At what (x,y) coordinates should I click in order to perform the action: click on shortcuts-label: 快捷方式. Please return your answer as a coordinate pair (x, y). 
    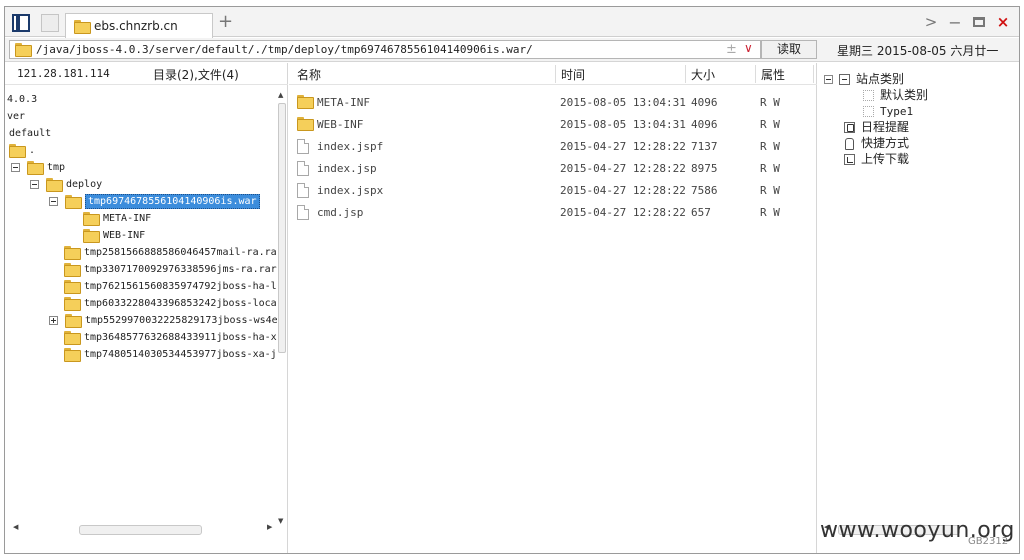
    Looking at the image, I should click on (885, 143).